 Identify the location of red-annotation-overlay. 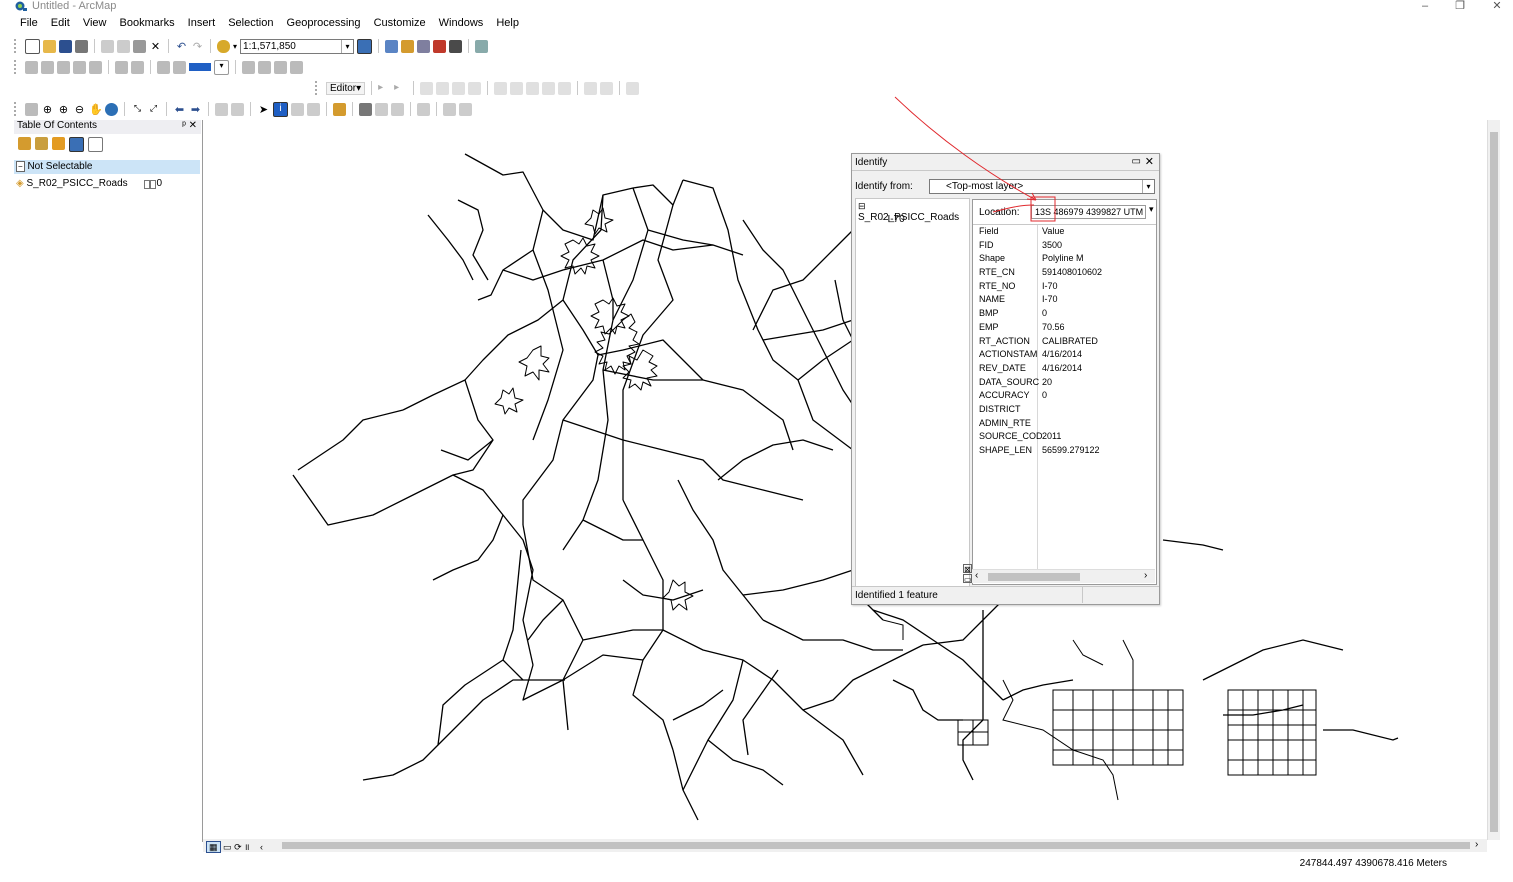
(975, 159).